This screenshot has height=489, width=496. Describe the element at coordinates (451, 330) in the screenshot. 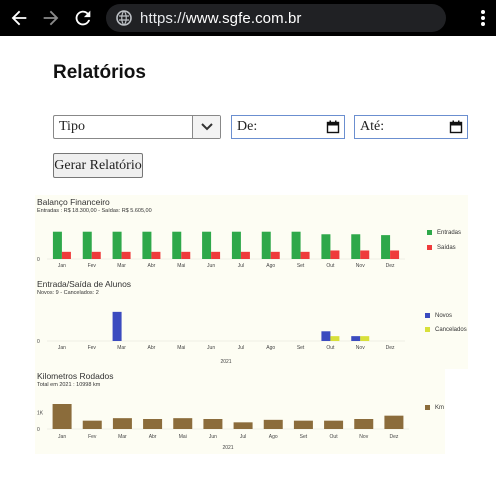

I see `legend-label: Cancelados` at that location.